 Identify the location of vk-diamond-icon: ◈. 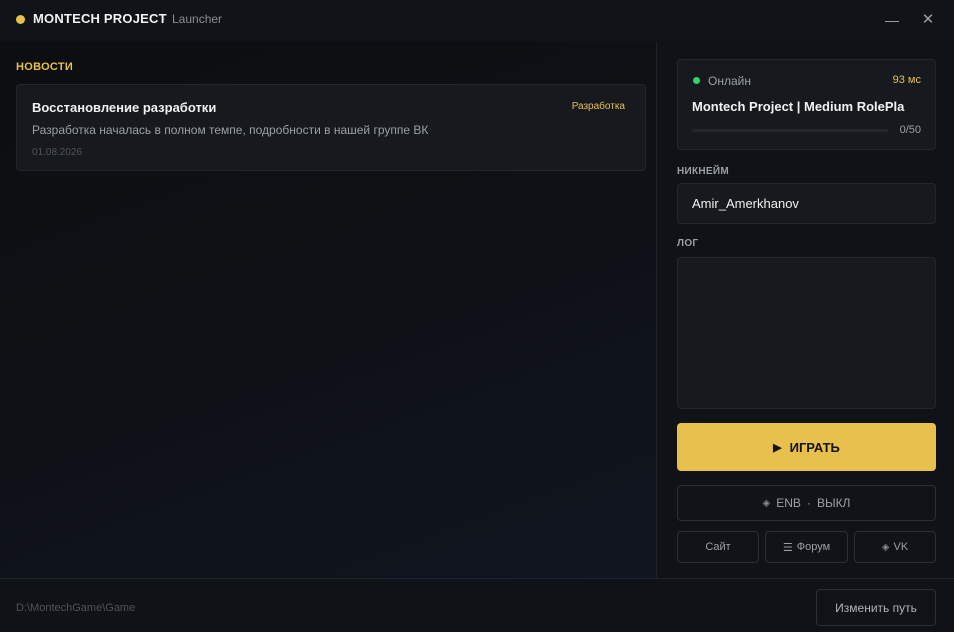
(885, 547).